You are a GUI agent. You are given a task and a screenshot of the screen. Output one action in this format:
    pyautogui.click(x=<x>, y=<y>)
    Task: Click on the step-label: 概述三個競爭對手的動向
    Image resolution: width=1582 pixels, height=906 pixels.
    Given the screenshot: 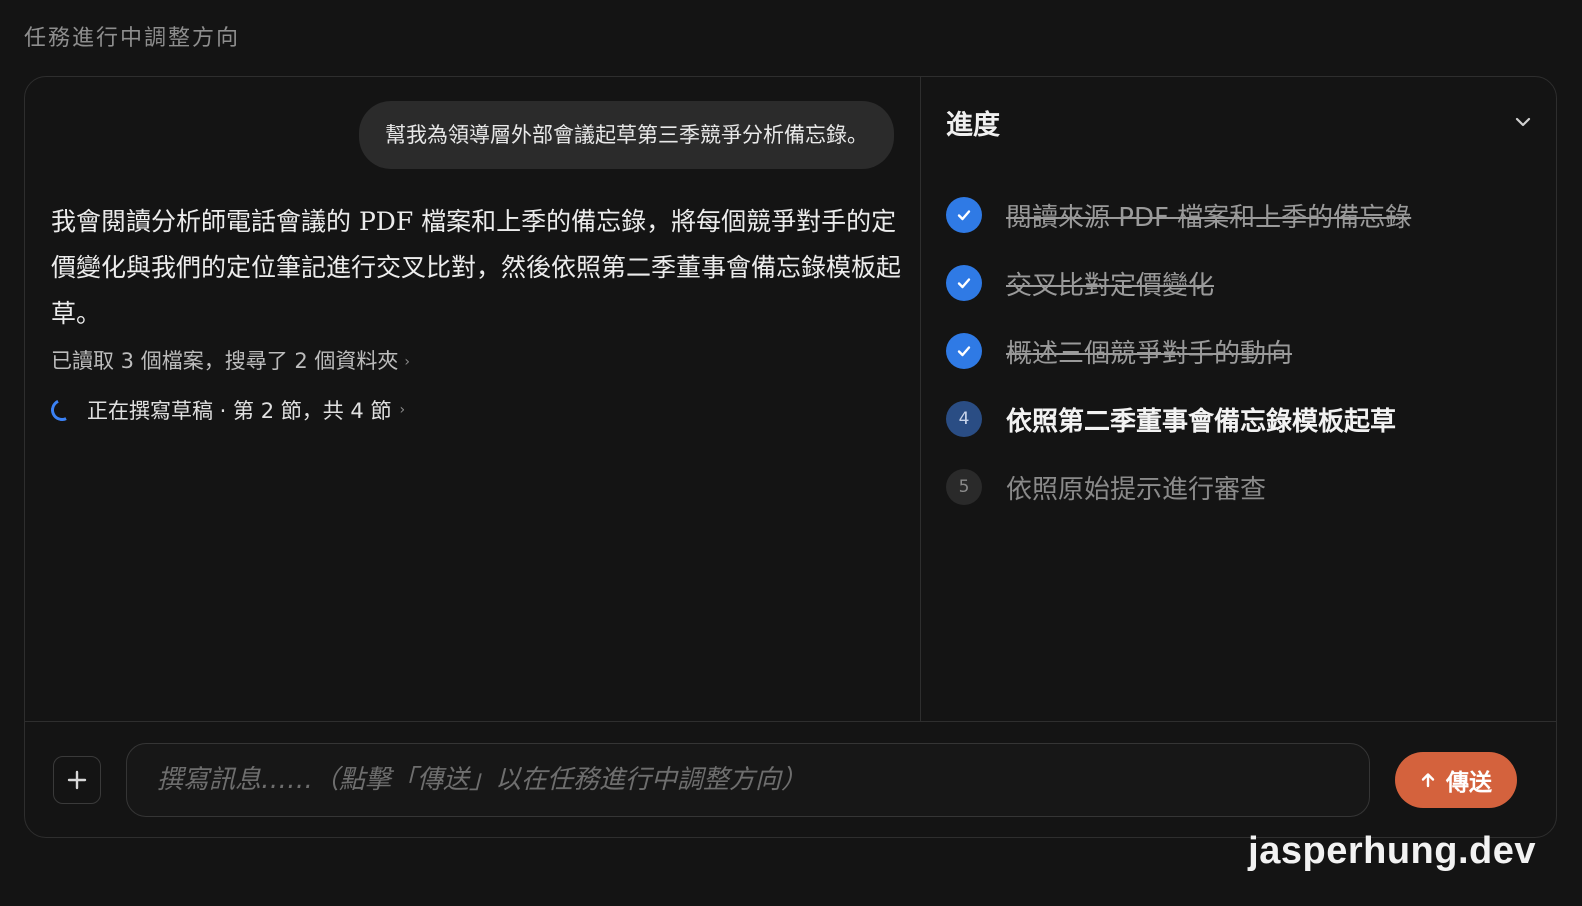 What is the action you would take?
    pyautogui.click(x=1149, y=353)
    